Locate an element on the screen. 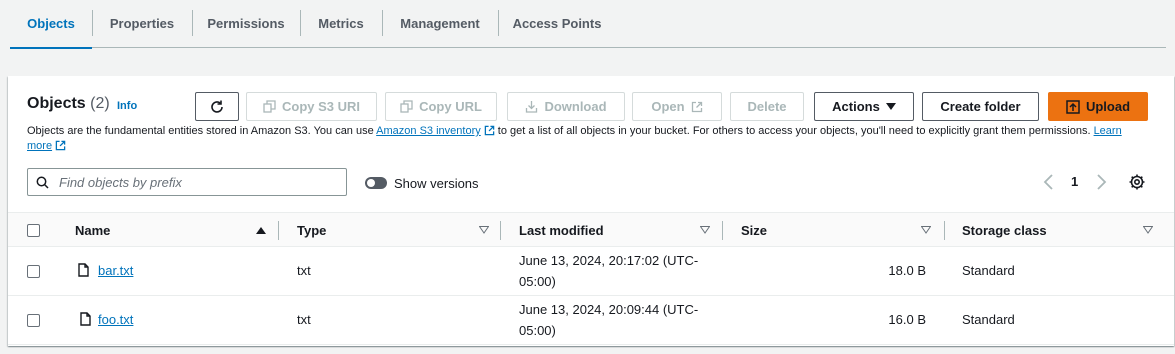 This screenshot has height=354, width=1175. file-size: 16.0 B is located at coordinates (907, 319).